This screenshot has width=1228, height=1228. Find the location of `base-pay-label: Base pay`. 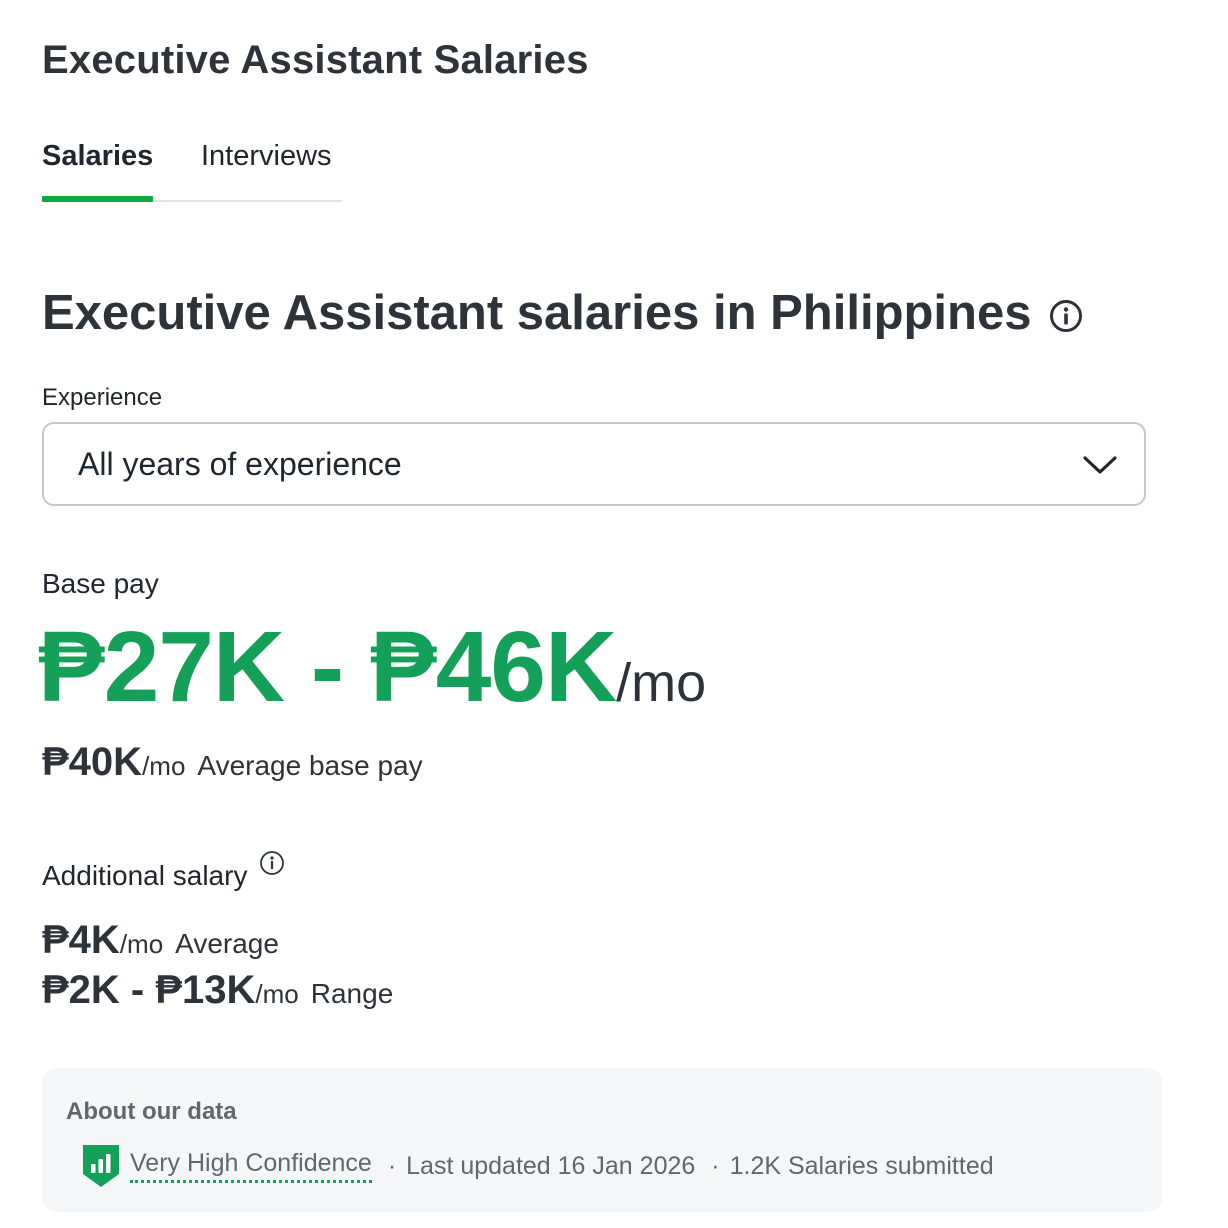

base-pay-label: Base pay is located at coordinates (100, 583).